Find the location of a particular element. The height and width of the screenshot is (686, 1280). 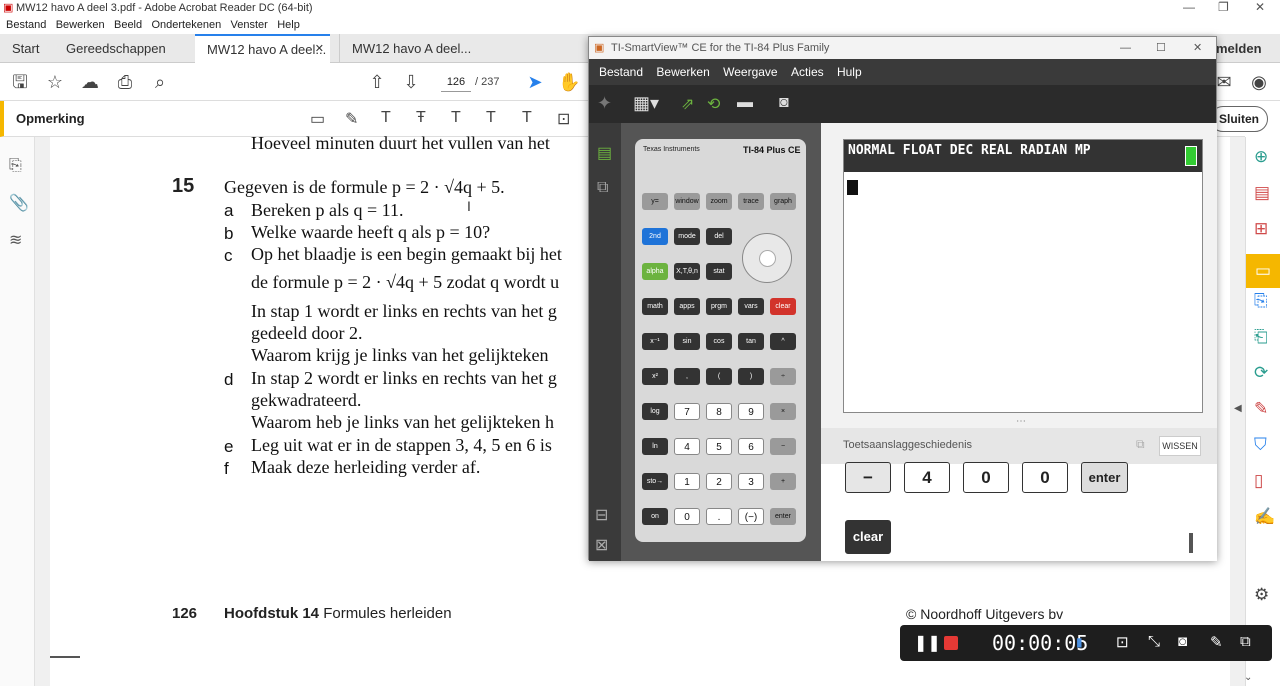

calc-key-row2-2: del is located at coordinates (719, 236).